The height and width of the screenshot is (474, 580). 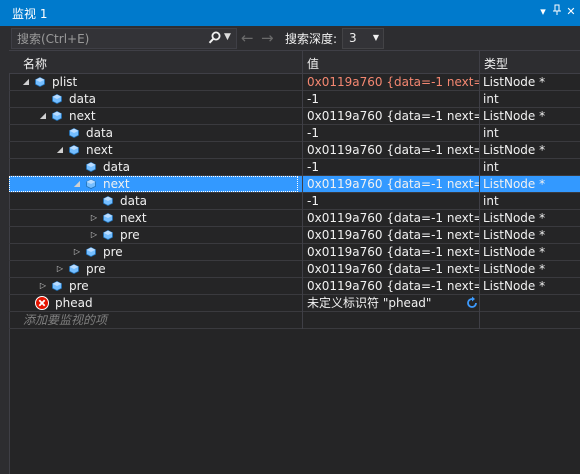 I want to click on watch-row: phead 未定义标识符 "phead", so click(x=294, y=303).